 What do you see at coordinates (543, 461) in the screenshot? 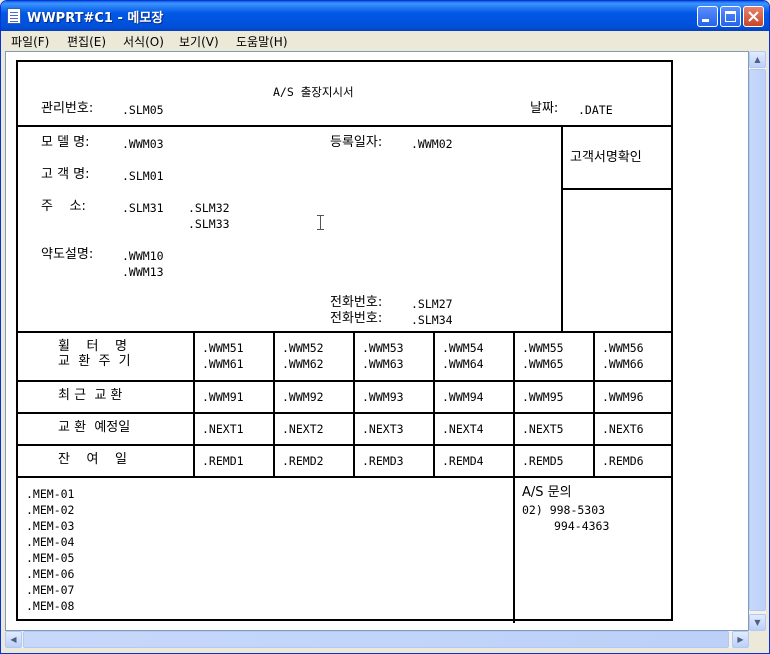
I see `remain-cell: .REMD5` at bounding box center [543, 461].